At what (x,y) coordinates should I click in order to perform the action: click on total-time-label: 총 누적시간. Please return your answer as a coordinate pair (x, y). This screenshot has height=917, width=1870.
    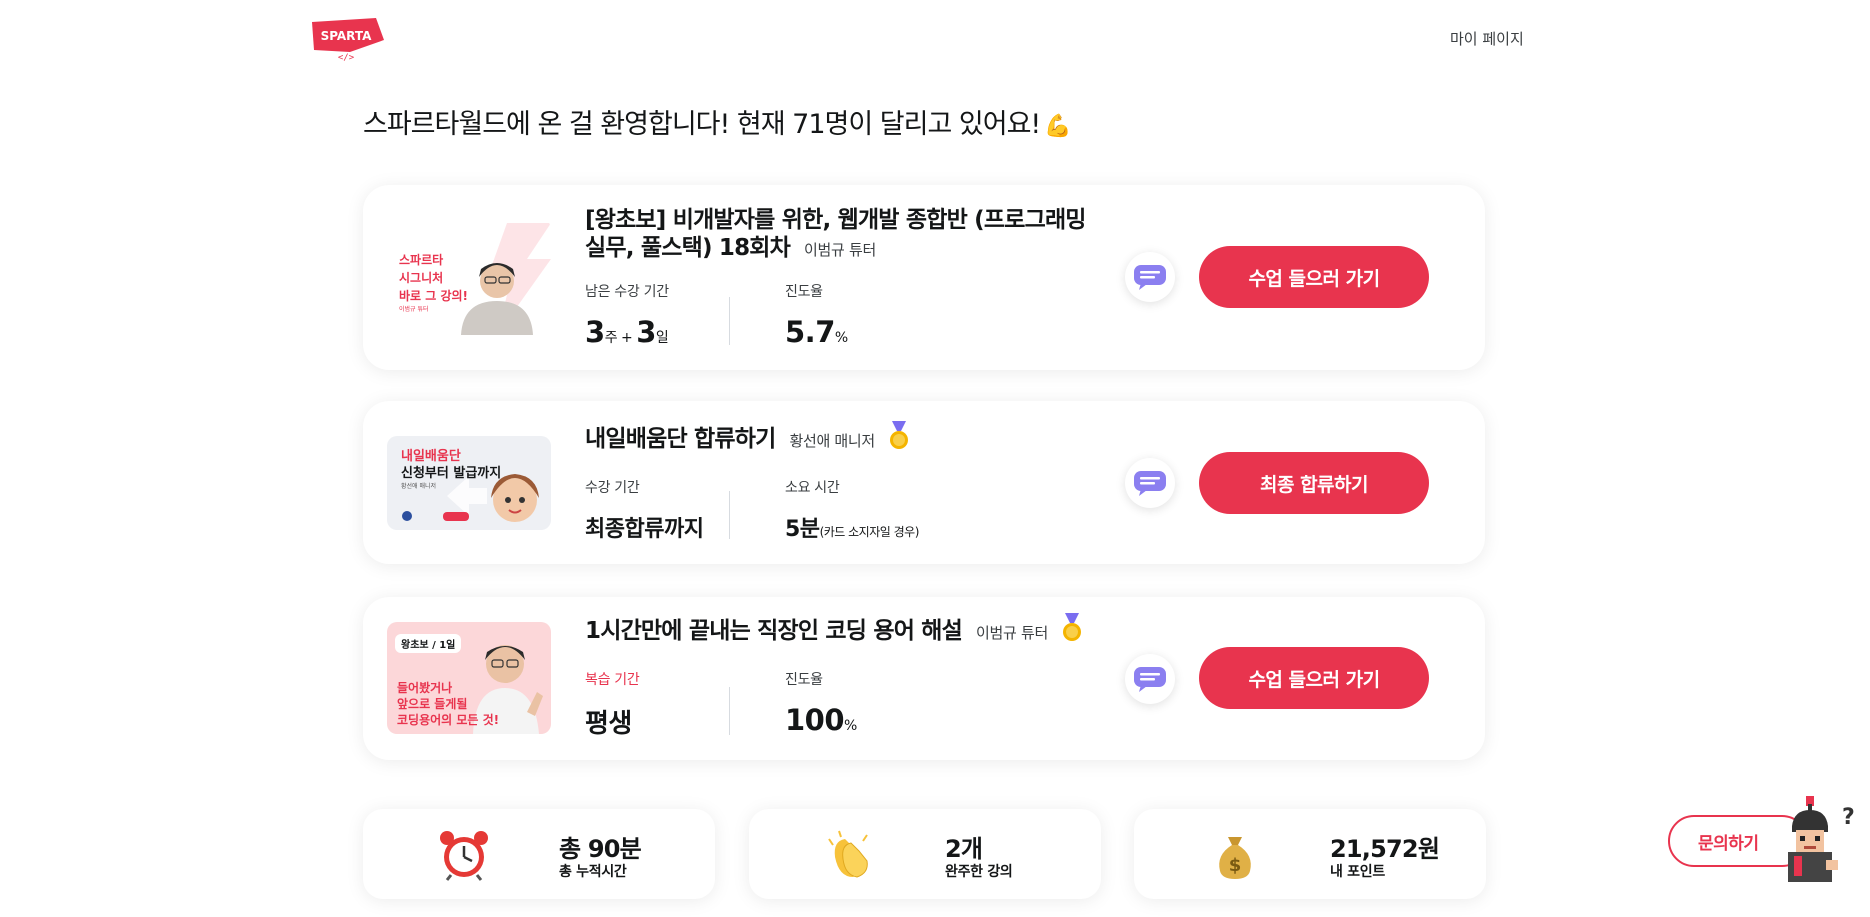
    Looking at the image, I should click on (593, 872).